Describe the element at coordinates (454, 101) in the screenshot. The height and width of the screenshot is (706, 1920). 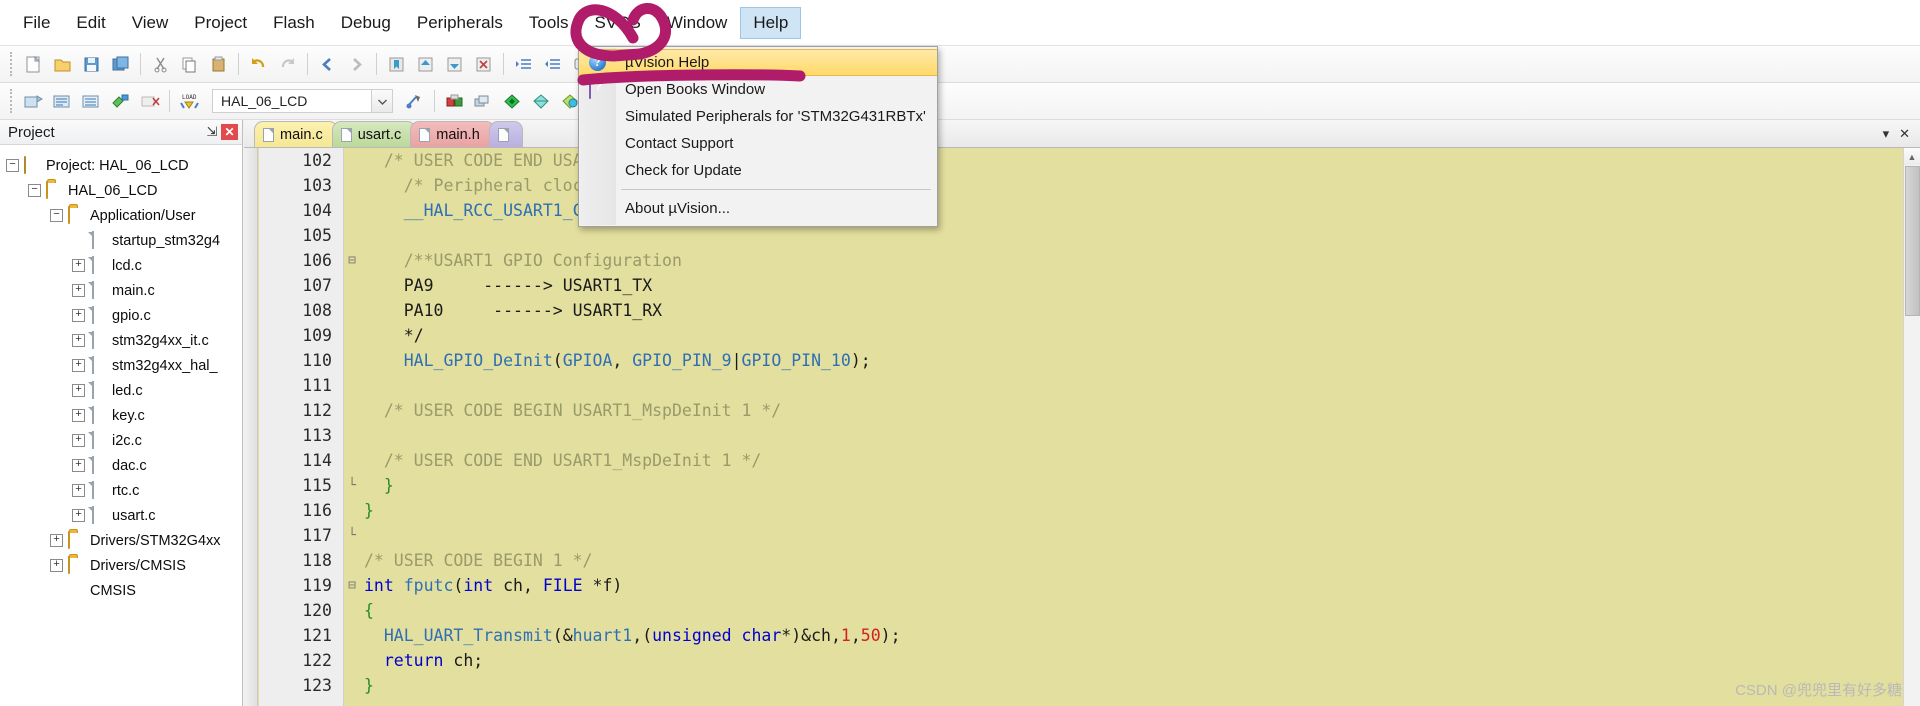
I see `manage-run-time-env-icon` at that location.